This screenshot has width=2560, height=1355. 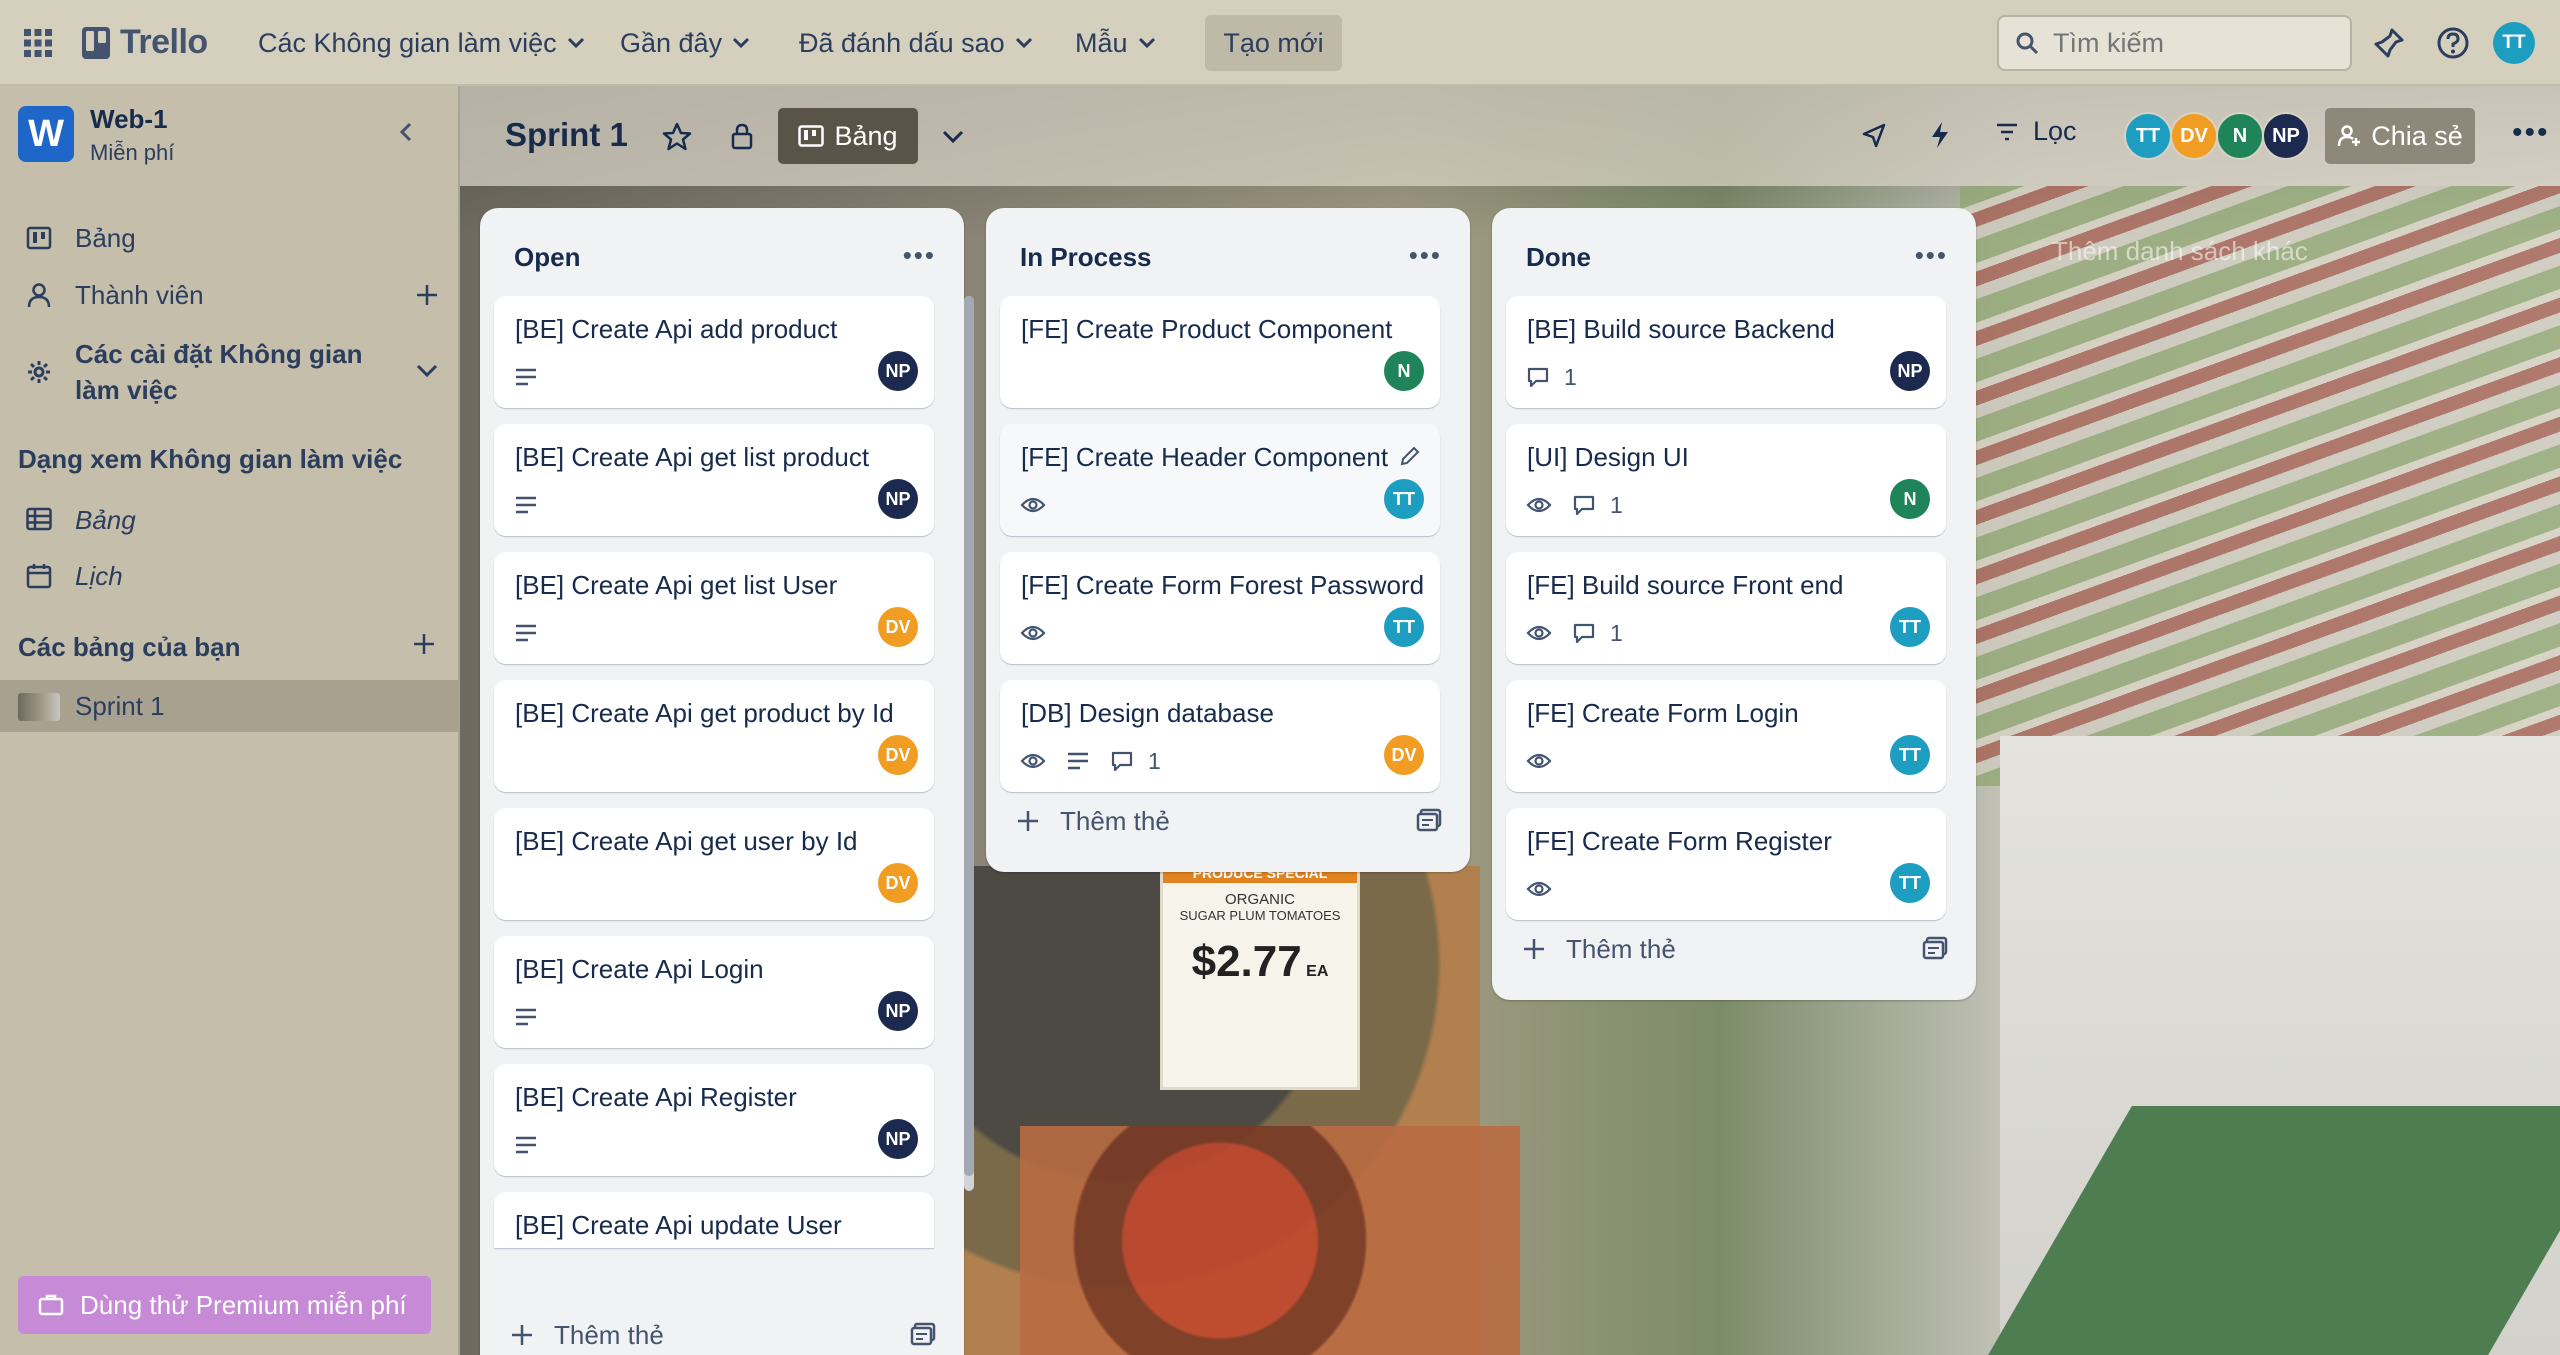 What do you see at coordinates (1270, 1240) in the screenshot?
I see `background-tomatoes` at bounding box center [1270, 1240].